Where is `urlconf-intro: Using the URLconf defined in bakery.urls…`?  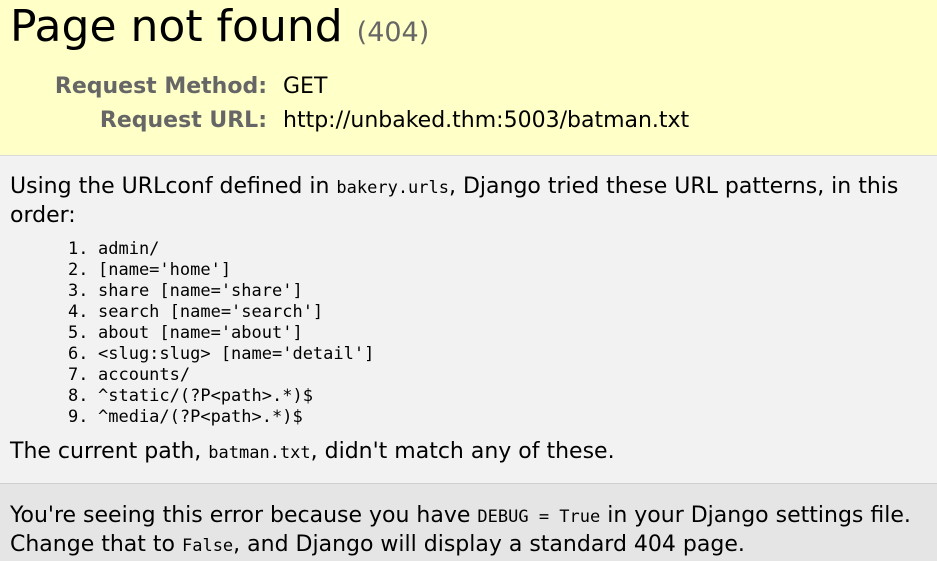
urlconf-intro: Using the URLconf defined in bakery.urls… is located at coordinates (467, 201).